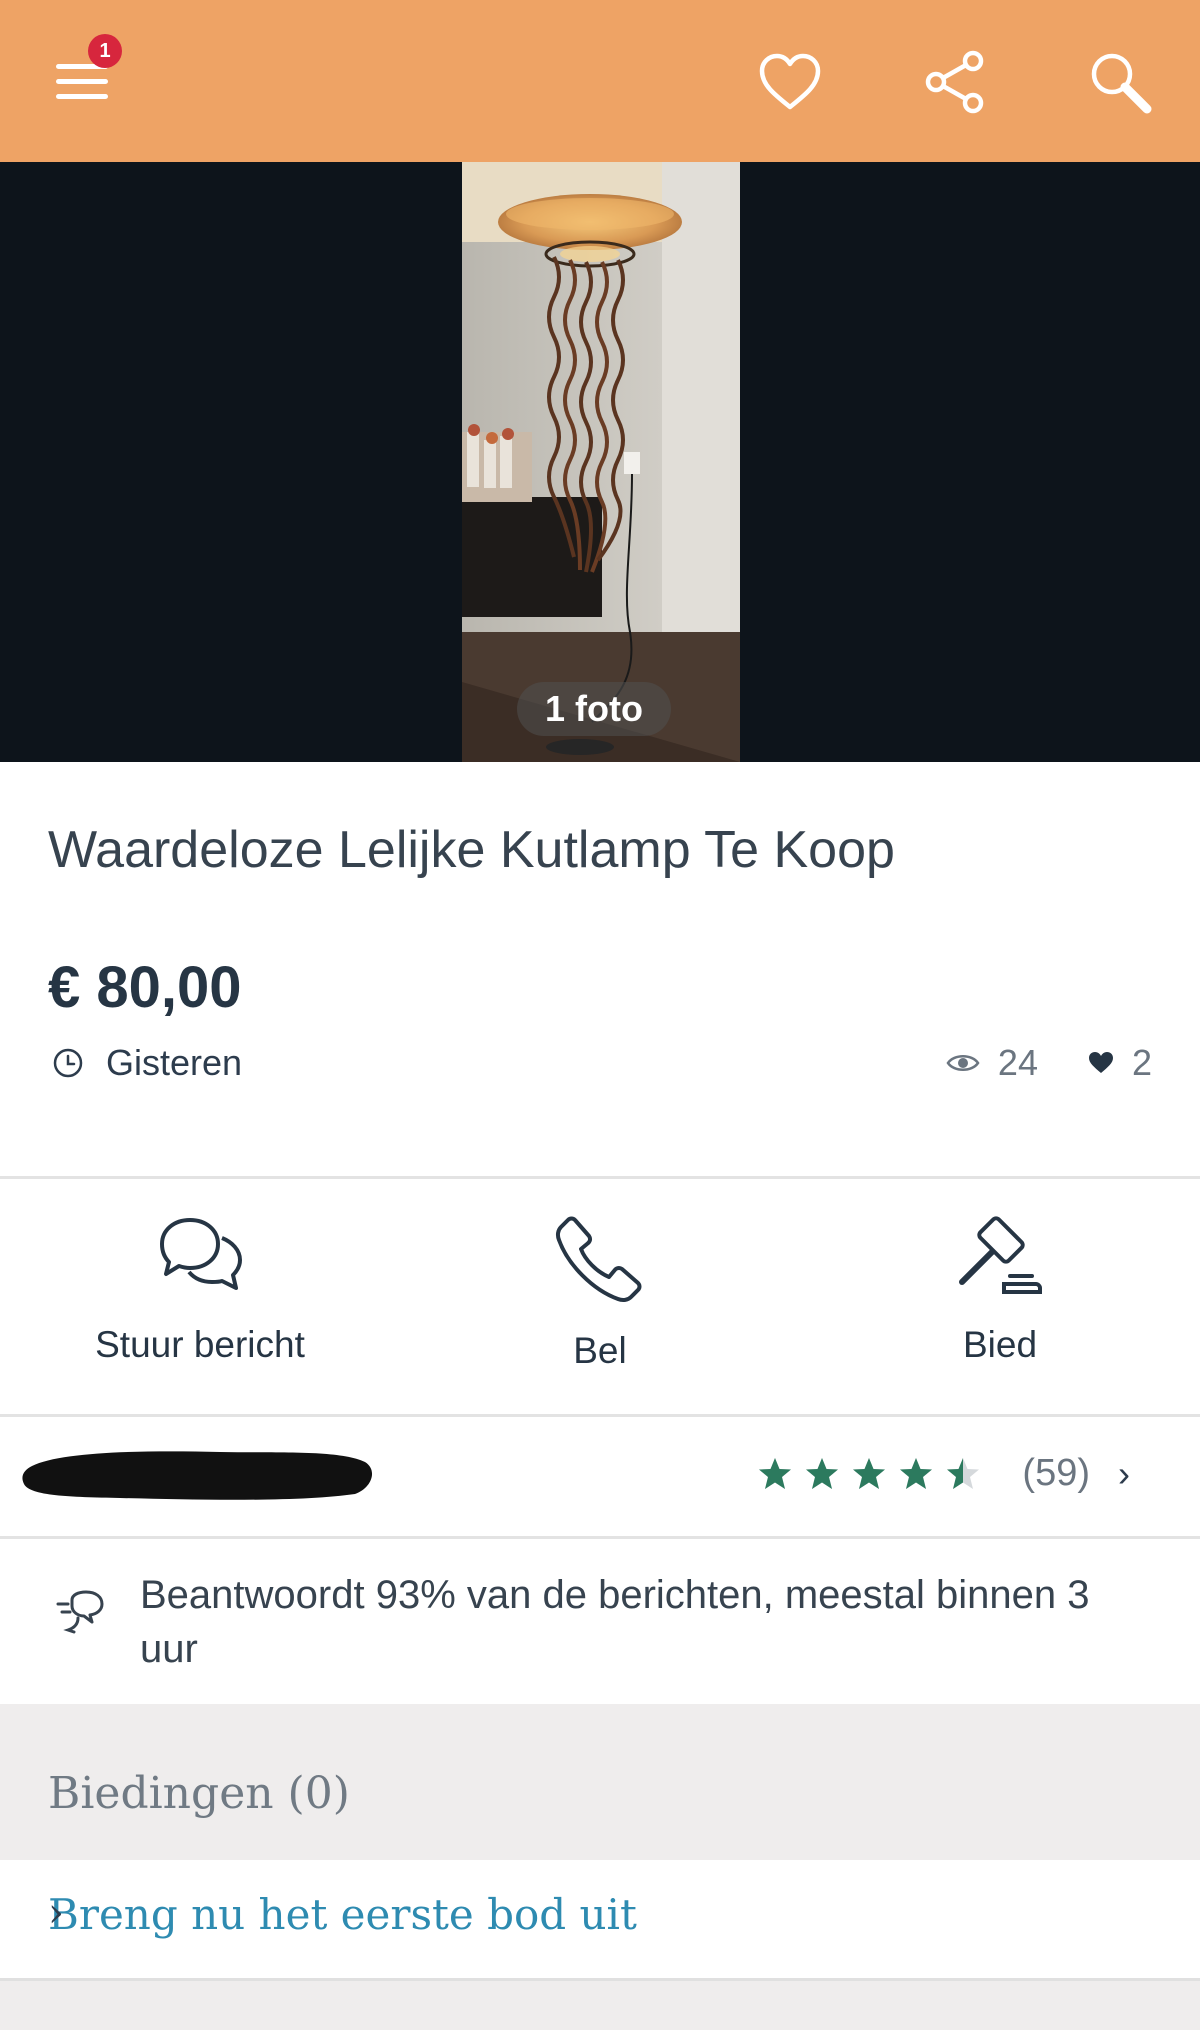  Describe the element at coordinates (80, 1612) in the screenshot. I see `quick-reply-icon` at that location.